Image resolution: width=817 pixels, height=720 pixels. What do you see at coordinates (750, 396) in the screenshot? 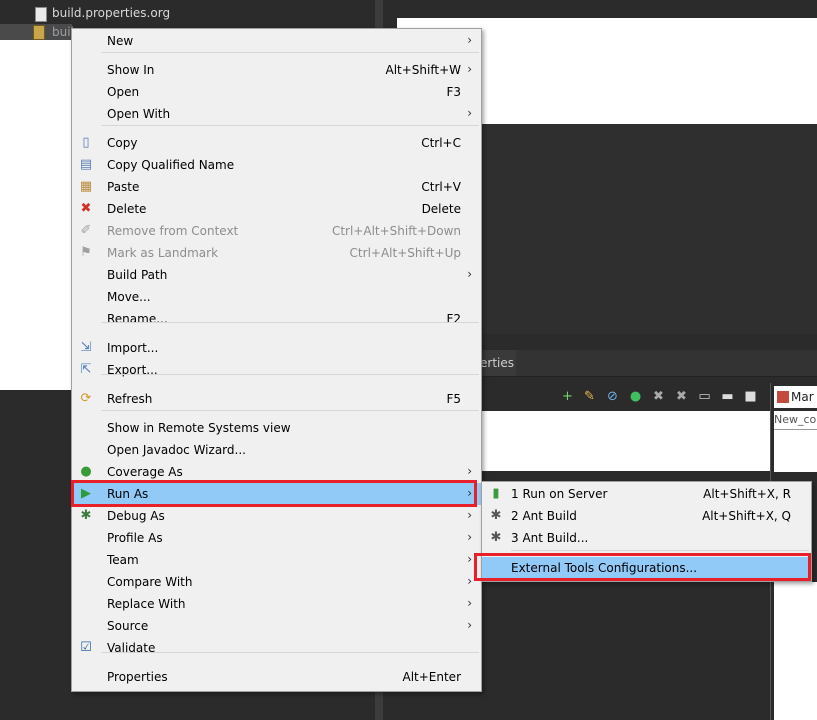
I see `maximize-icon: ■` at bounding box center [750, 396].